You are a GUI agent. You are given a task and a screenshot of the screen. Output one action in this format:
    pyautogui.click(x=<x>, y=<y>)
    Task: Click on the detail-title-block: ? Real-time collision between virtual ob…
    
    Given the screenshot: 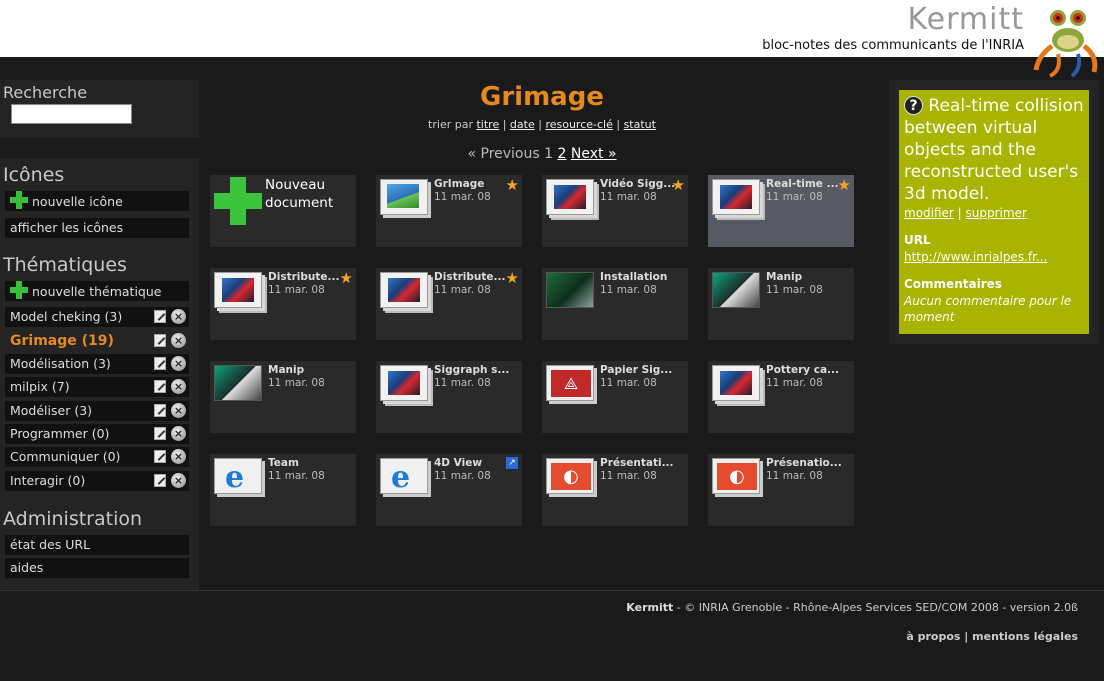 What is the action you would take?
    pyautogui.click(x=994, y=150)
    